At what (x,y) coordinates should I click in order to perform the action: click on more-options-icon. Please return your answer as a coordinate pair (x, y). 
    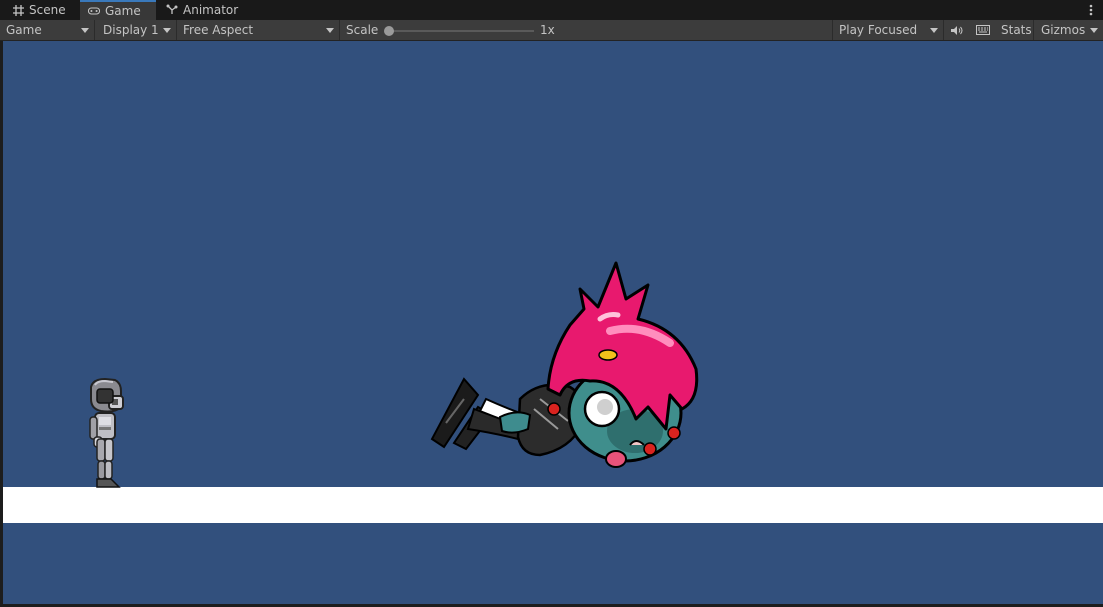
    Looking at the image, I should click on (1091, 10).